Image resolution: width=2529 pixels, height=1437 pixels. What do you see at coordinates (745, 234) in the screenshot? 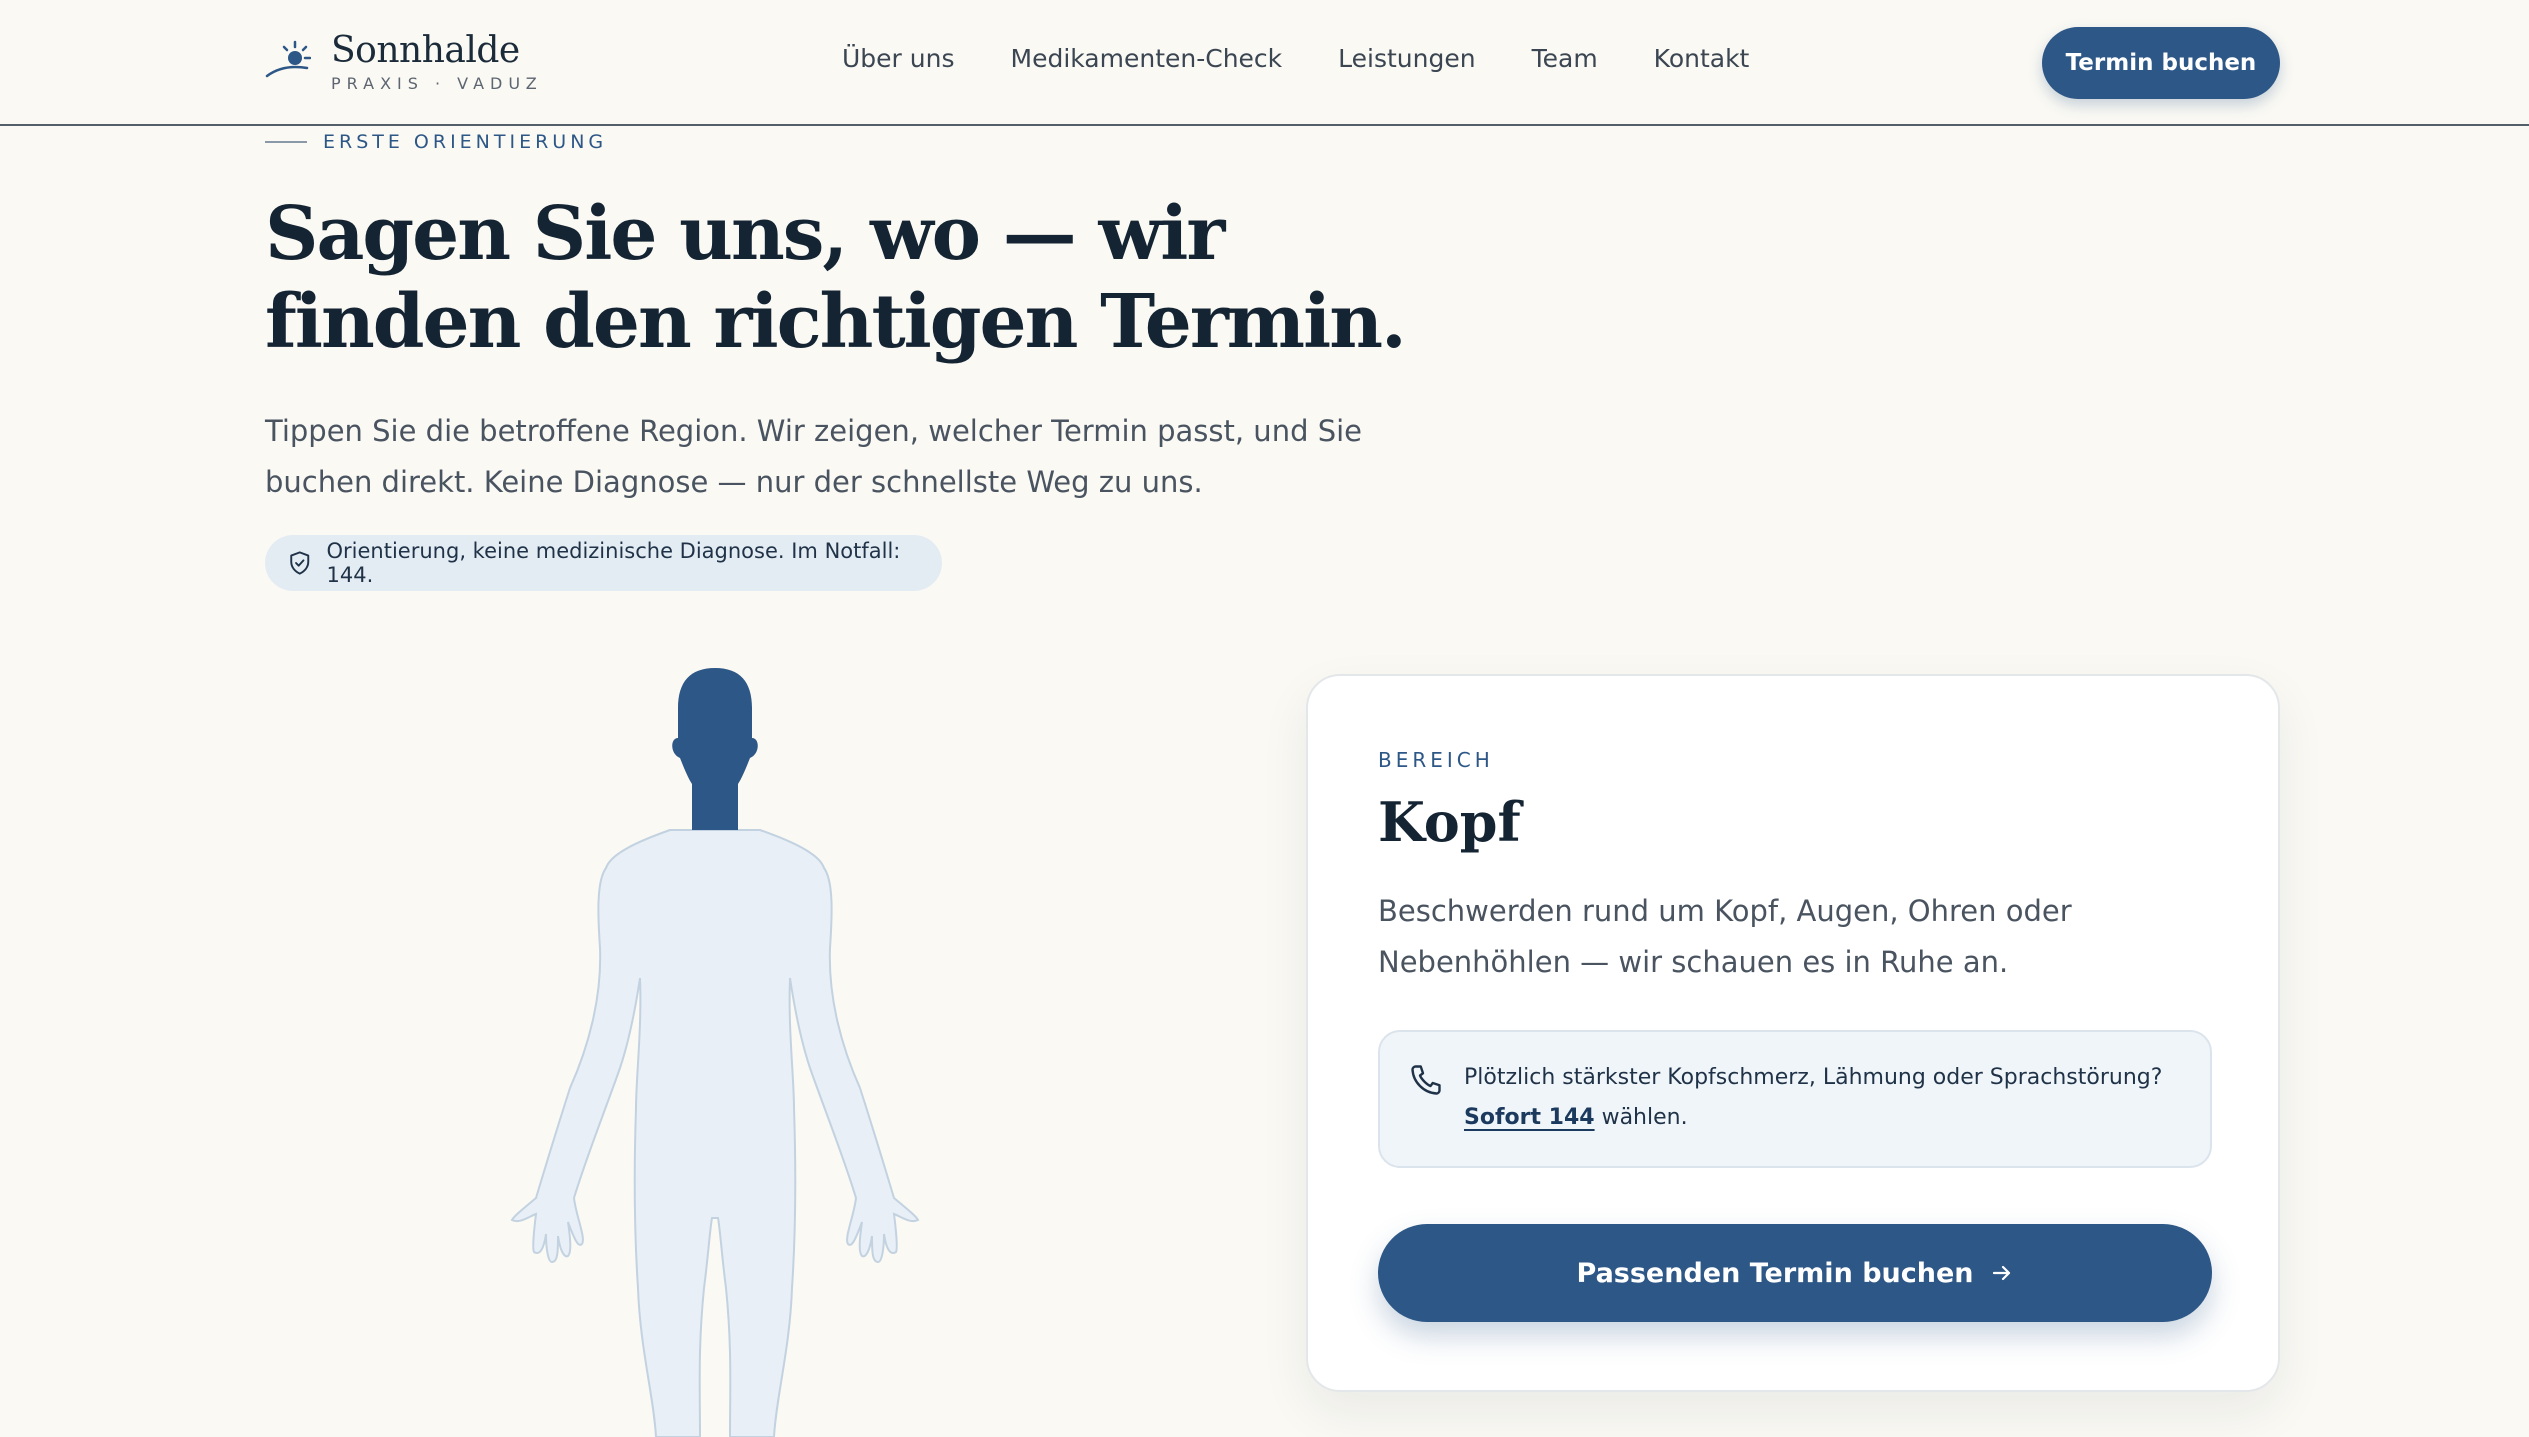
I see `page-title-line-1: Sagen Sie uns, wo — wir` at bounding box center [745, 234].